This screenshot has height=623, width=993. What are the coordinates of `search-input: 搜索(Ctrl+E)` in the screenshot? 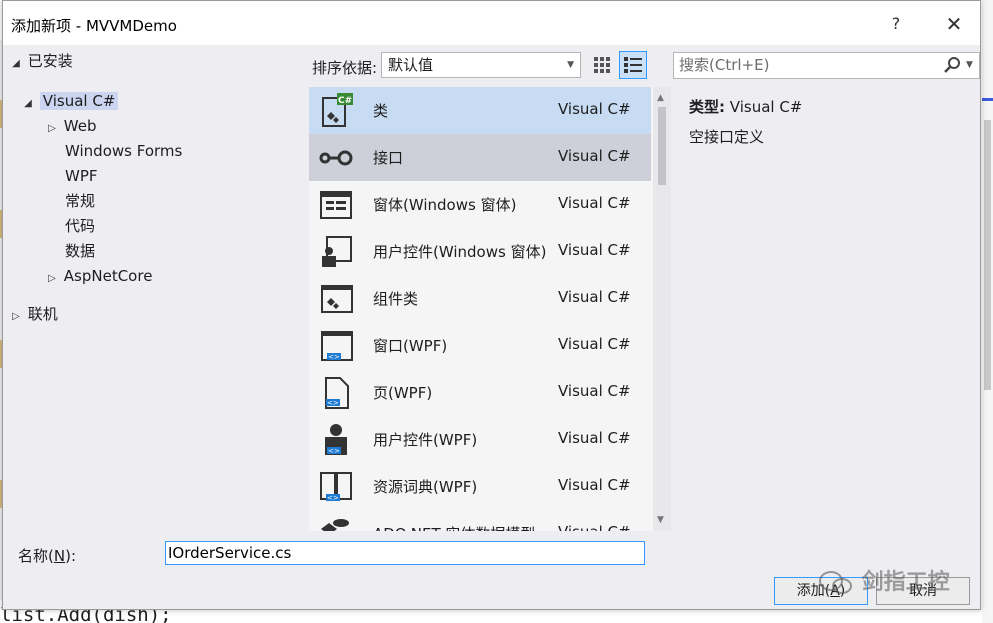 It's located at (826, 65).